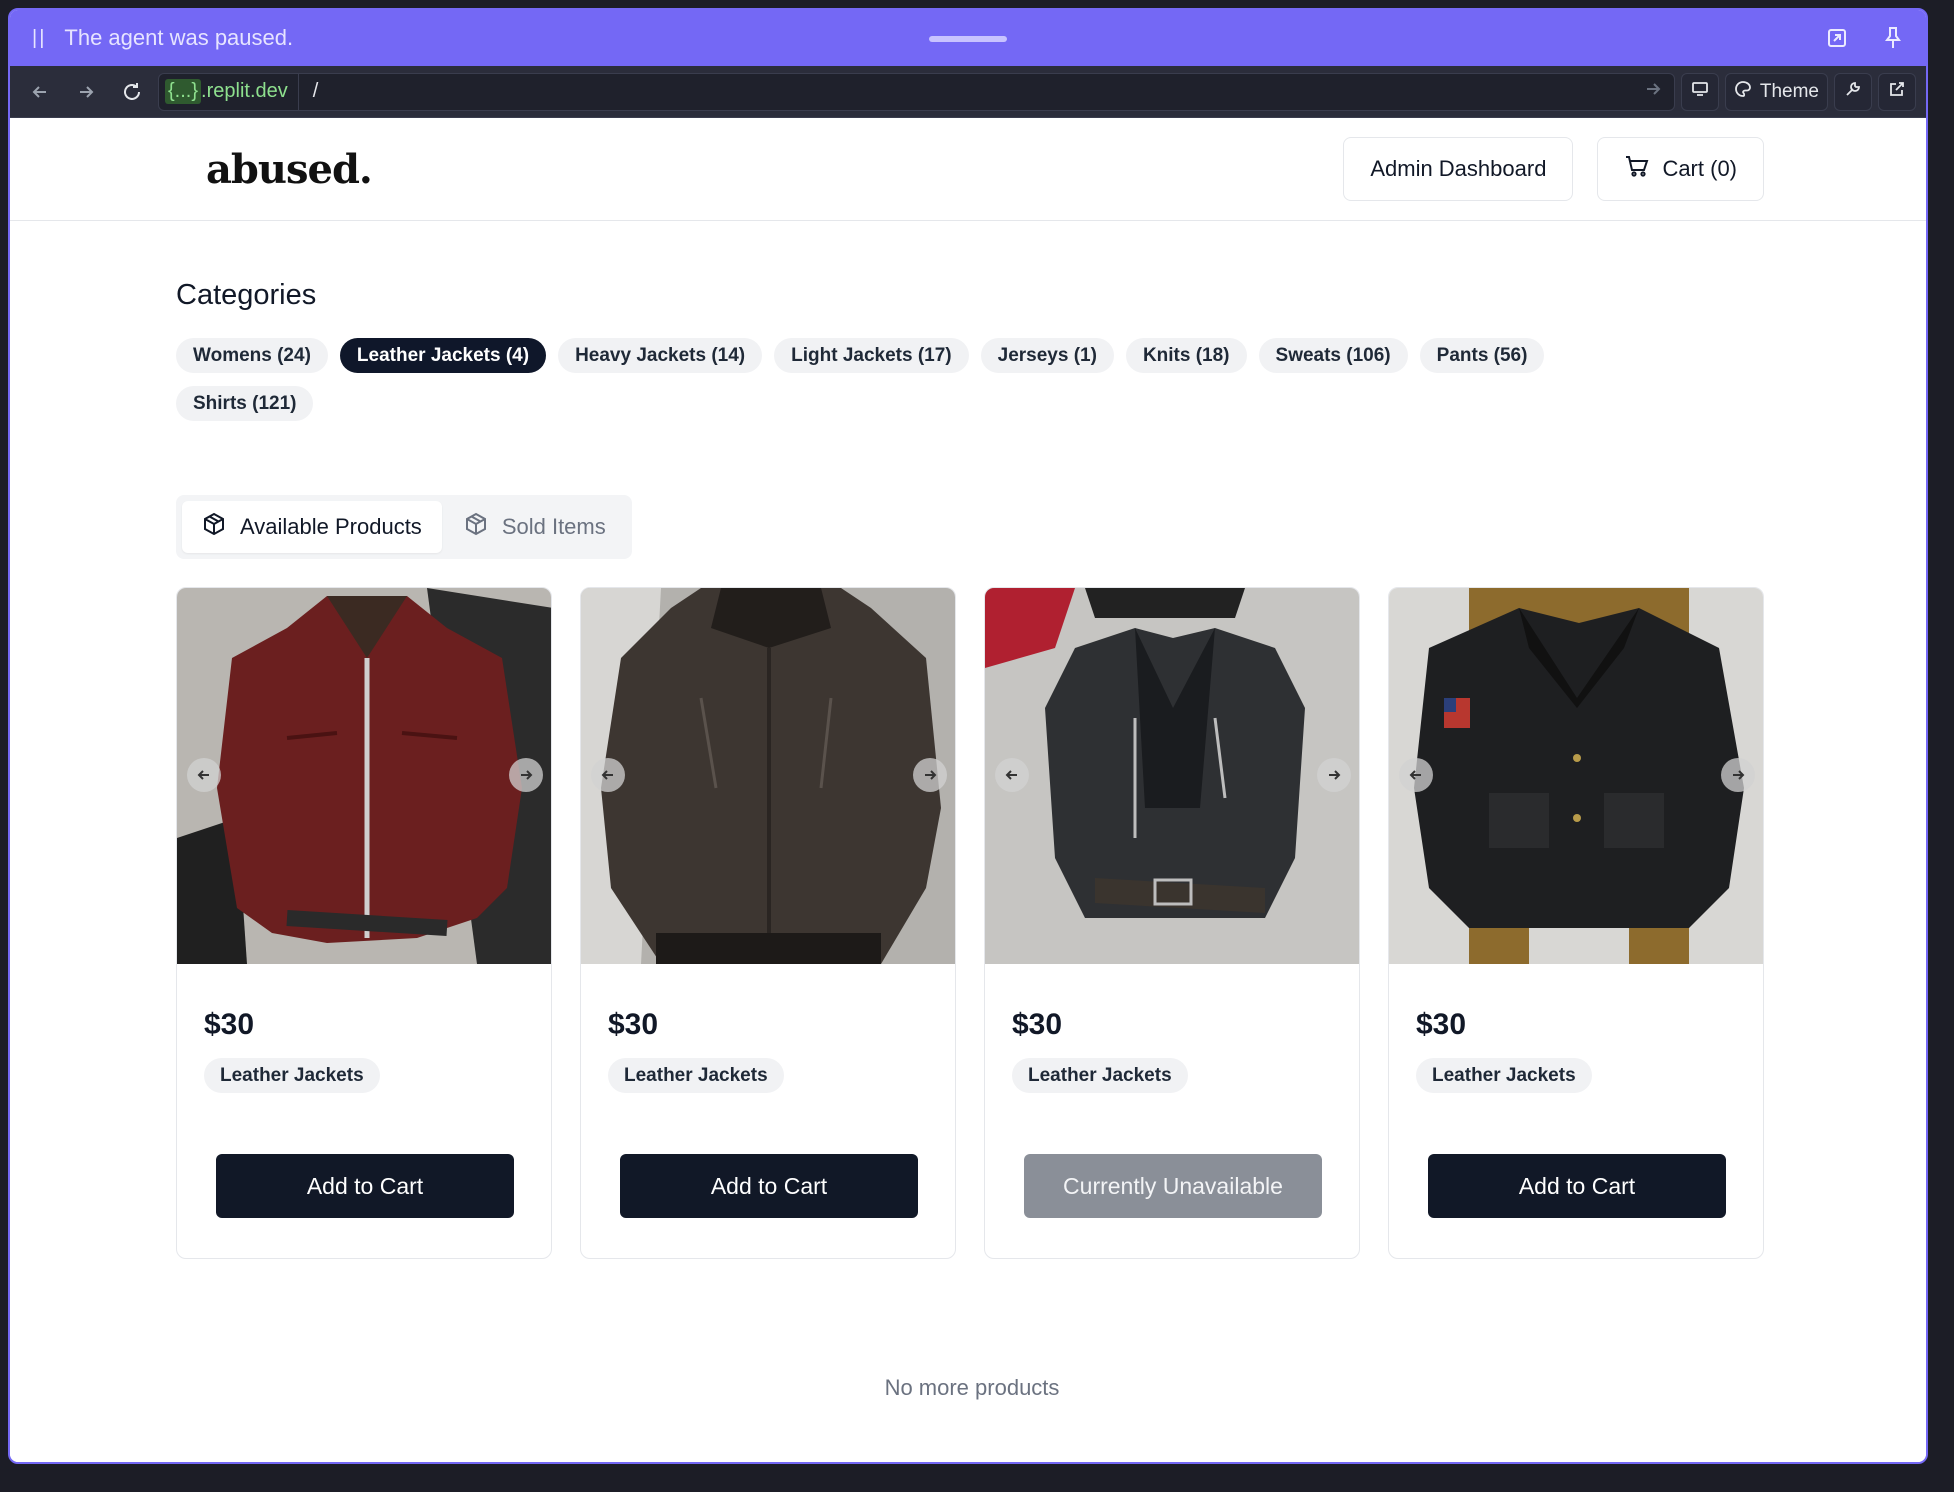 The image size is (1954, 1492). I want to click on category-chip-active: Leather Jackets (4), so click(443, 355).